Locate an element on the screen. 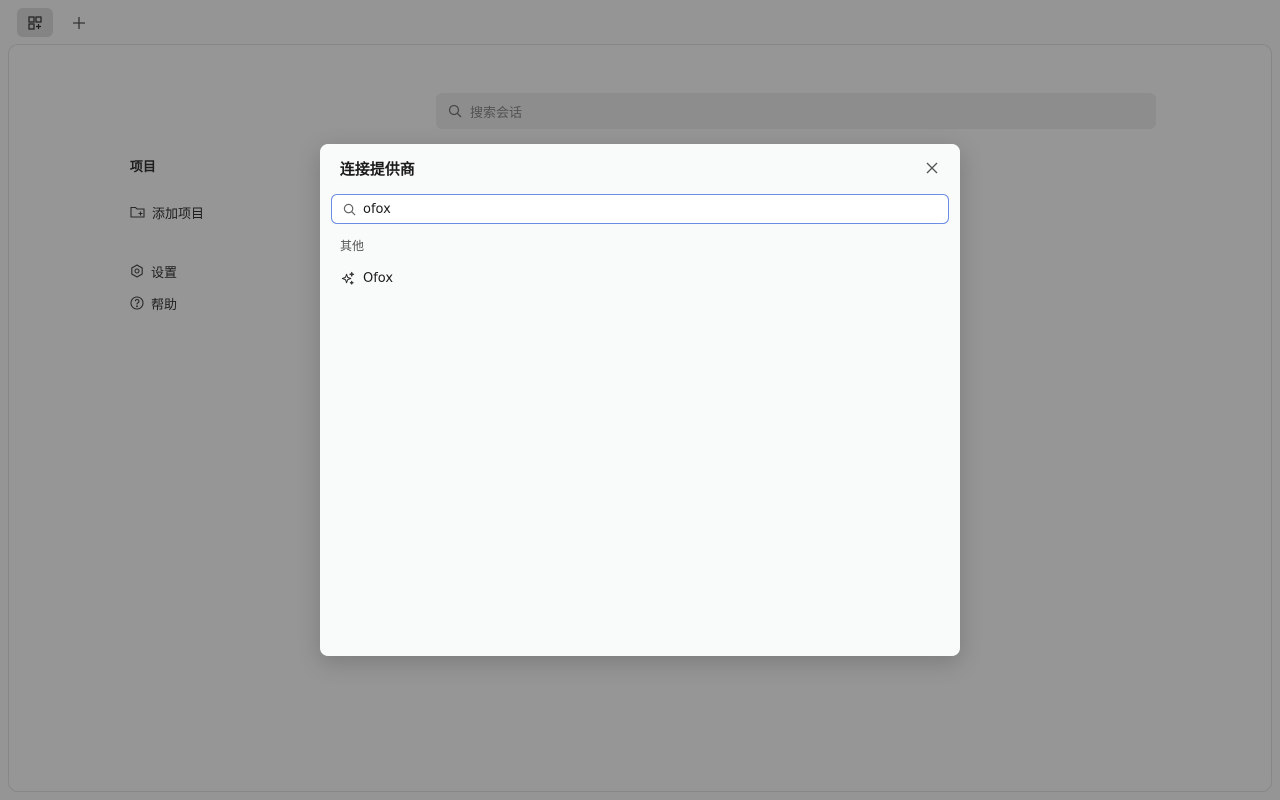  provider-search-input is located at coordinates (643, 209).